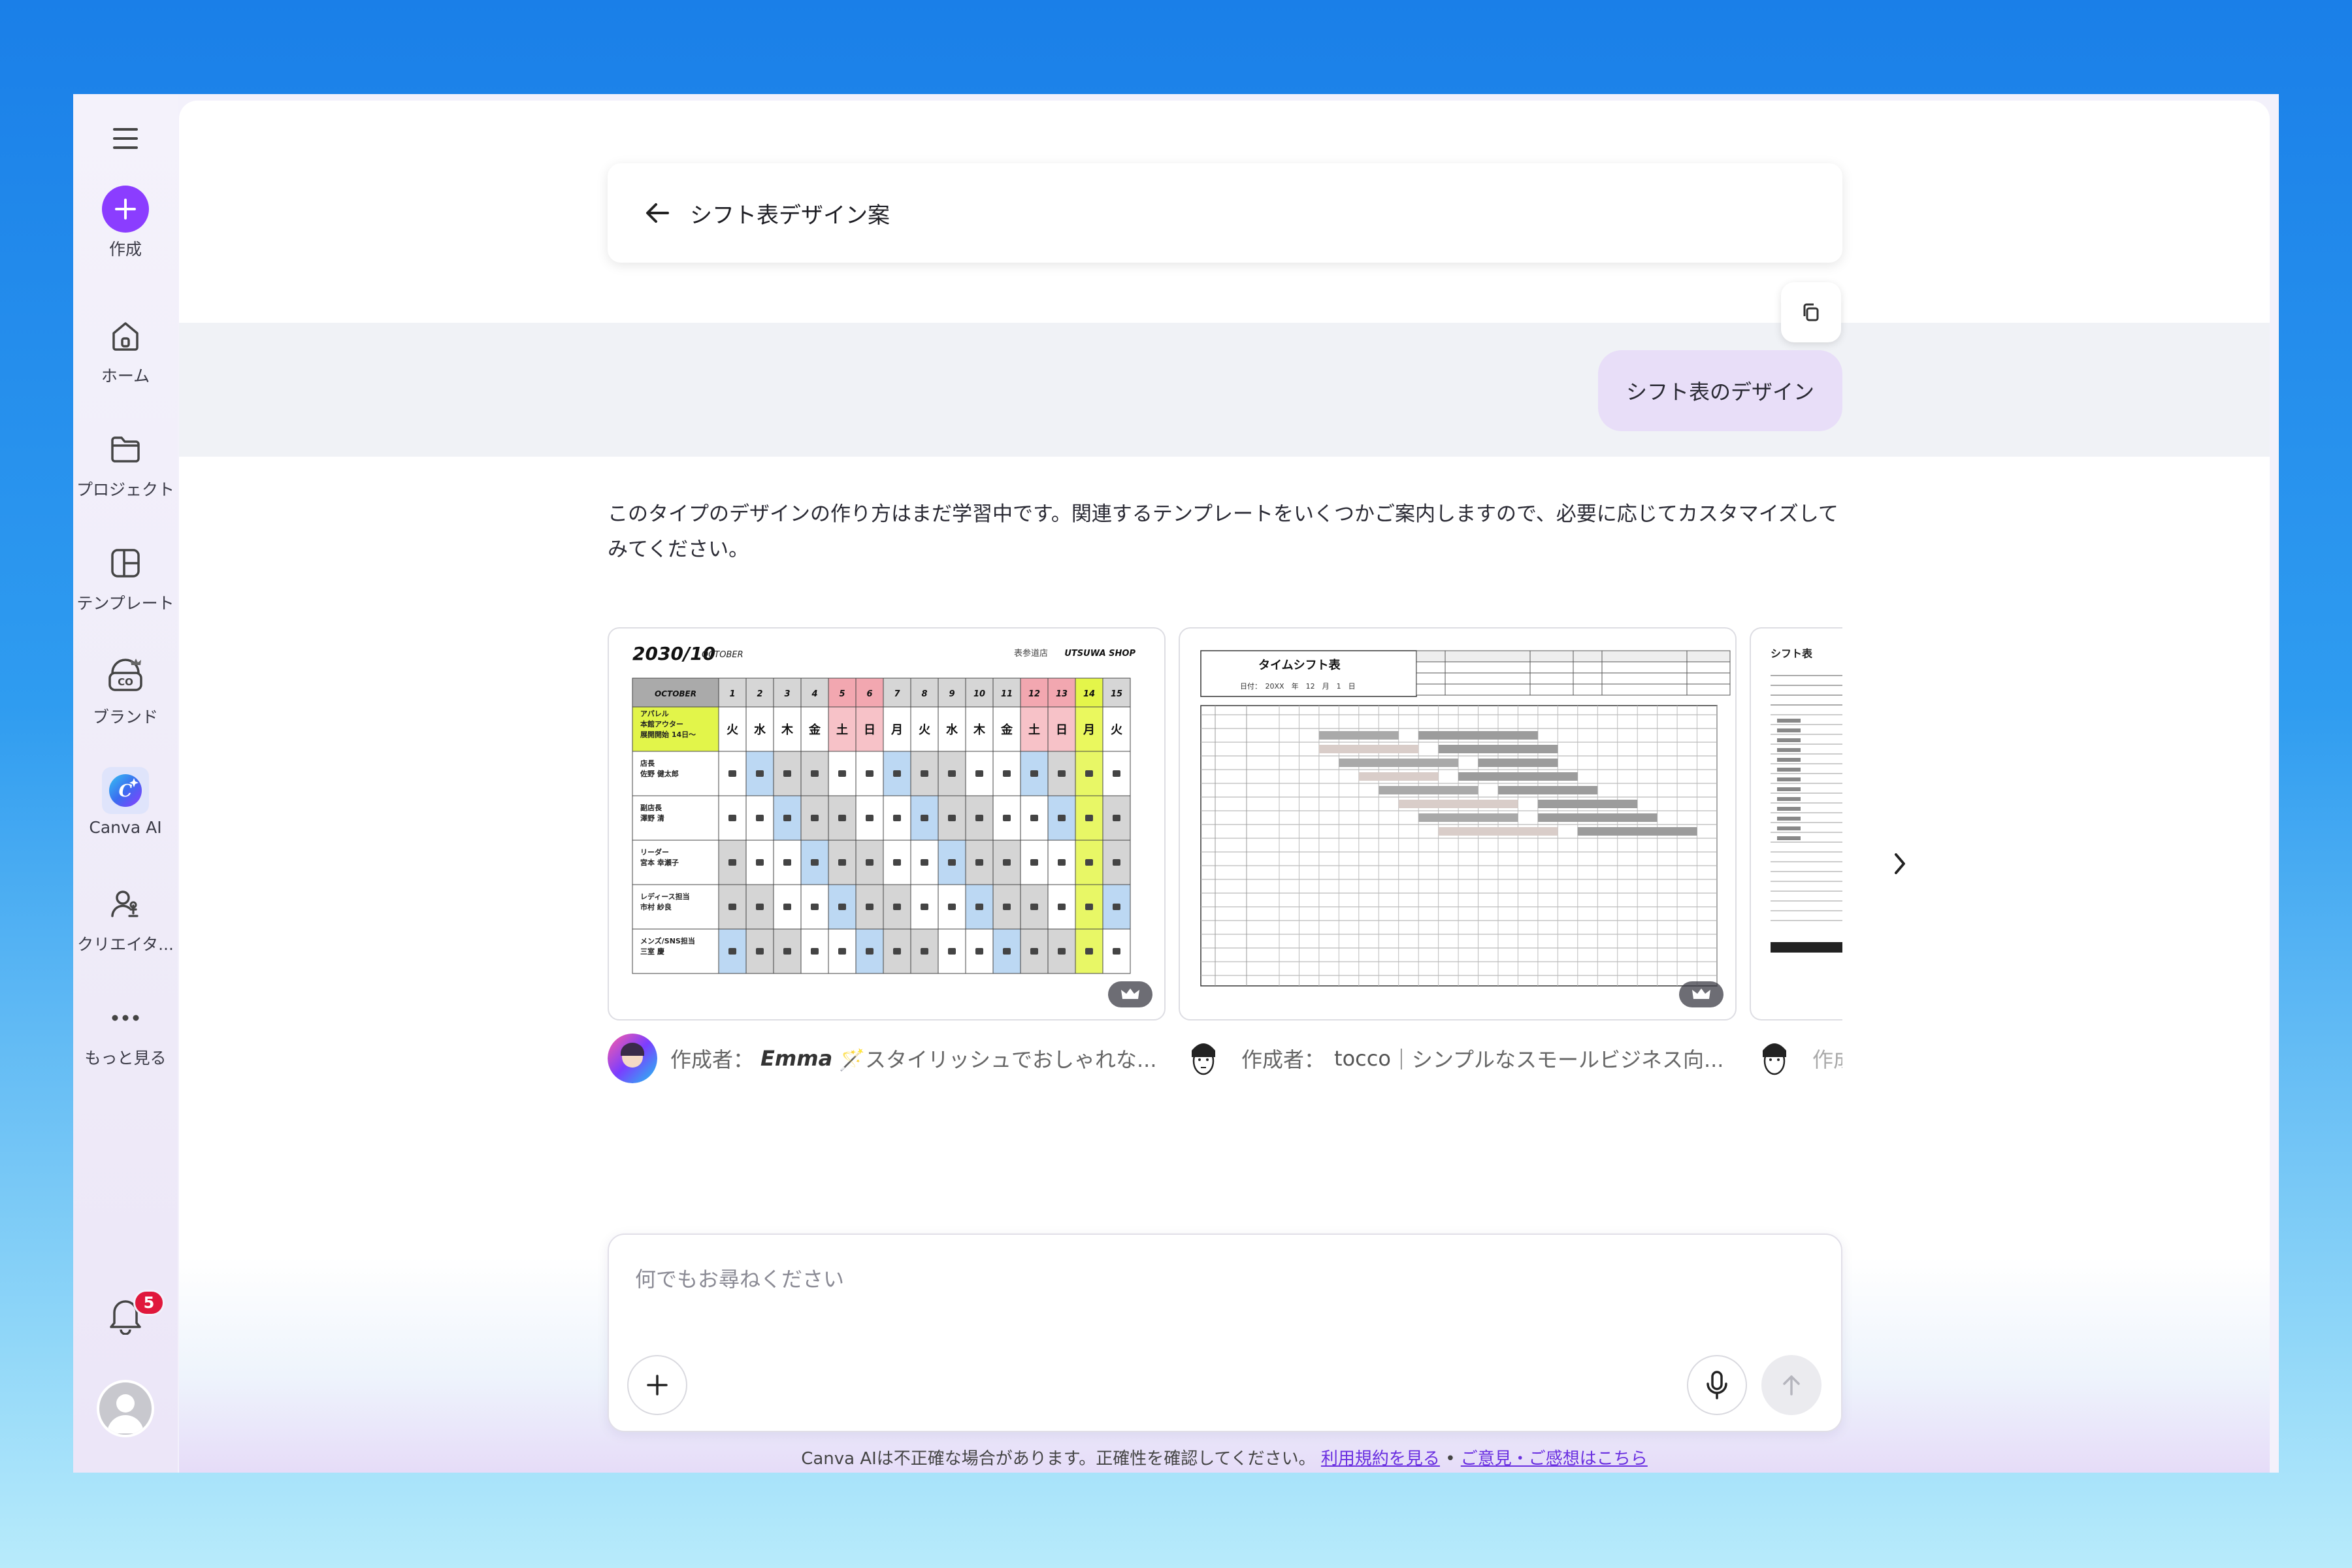 This screenshot has width=2352, height=1568. I want to click on preview-shop: UTSUWA SHOP, so click(1099, 654).